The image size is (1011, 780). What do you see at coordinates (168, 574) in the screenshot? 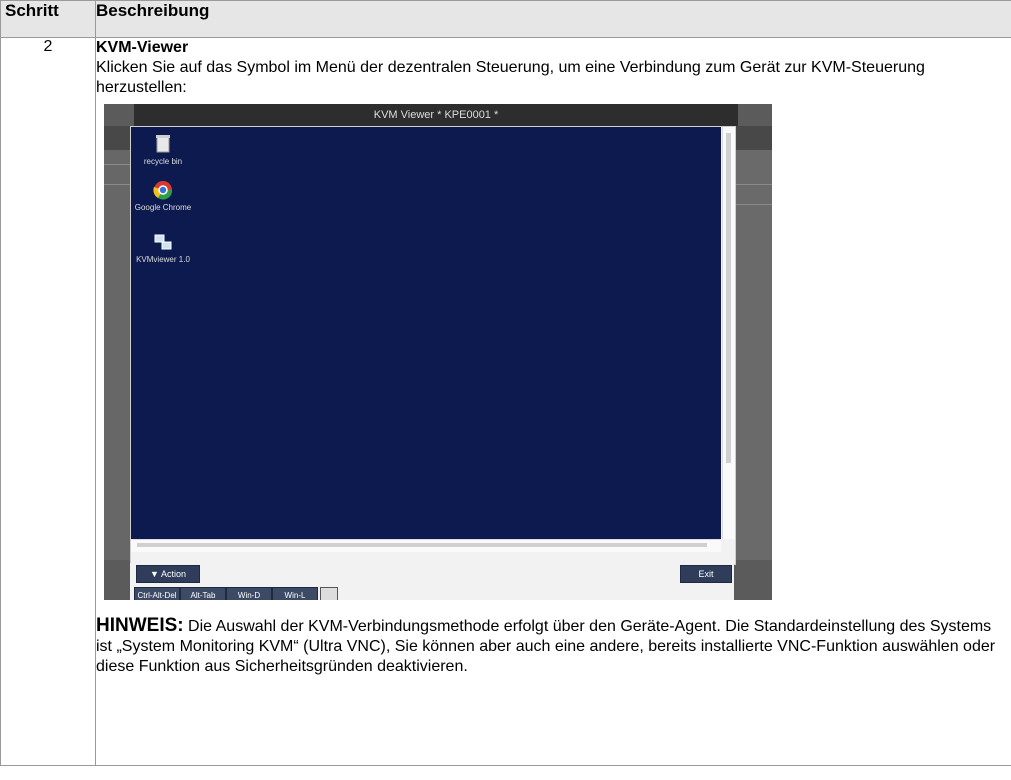
I see `action-button: ▼ Action` at bounding box center [168, 574].